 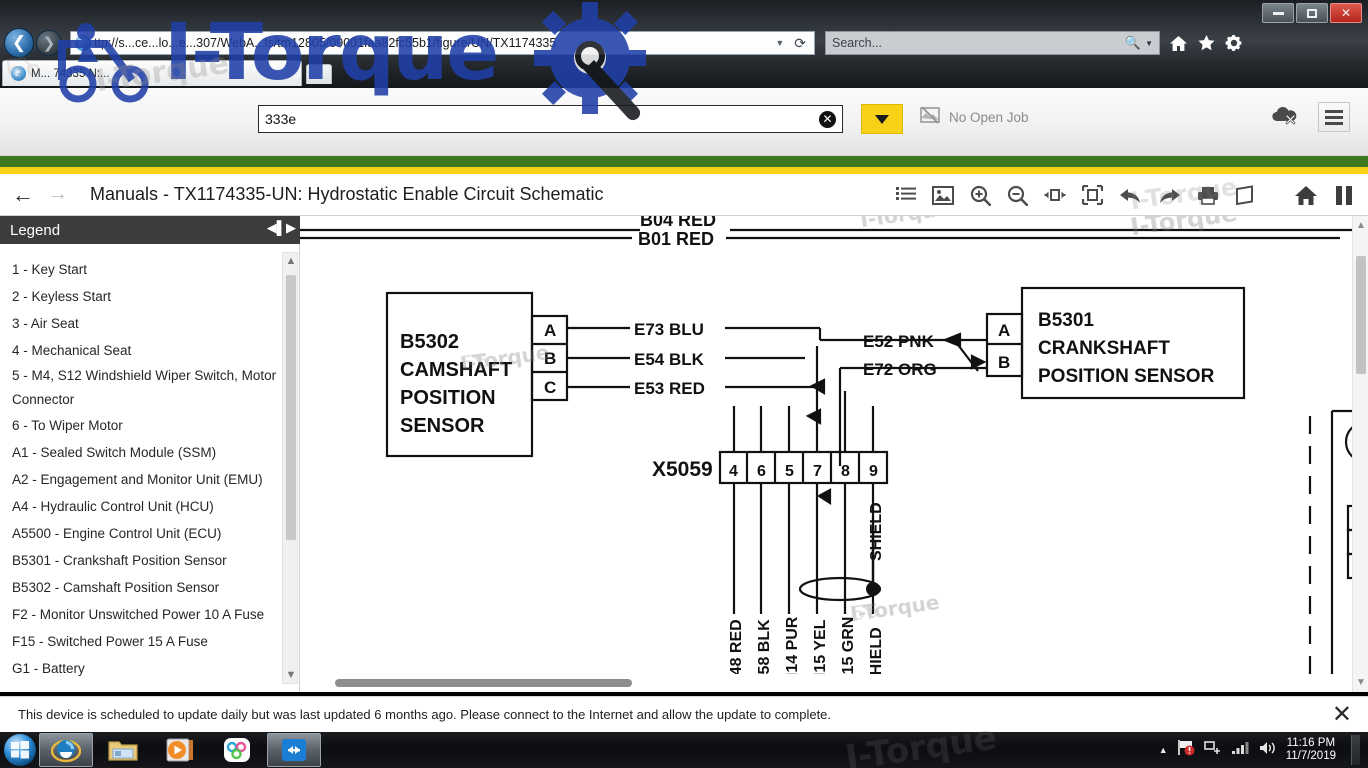 I want to click on list-view-icon, so click(x=906, y=195).